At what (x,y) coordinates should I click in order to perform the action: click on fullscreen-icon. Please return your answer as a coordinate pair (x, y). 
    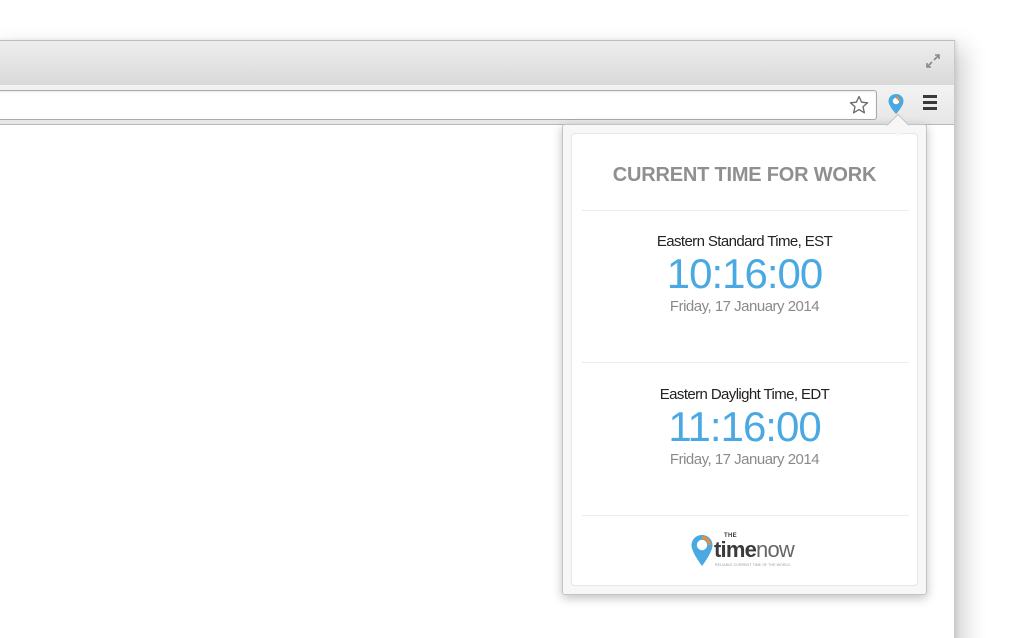
    Looking at the image, I should click on (933, 61).